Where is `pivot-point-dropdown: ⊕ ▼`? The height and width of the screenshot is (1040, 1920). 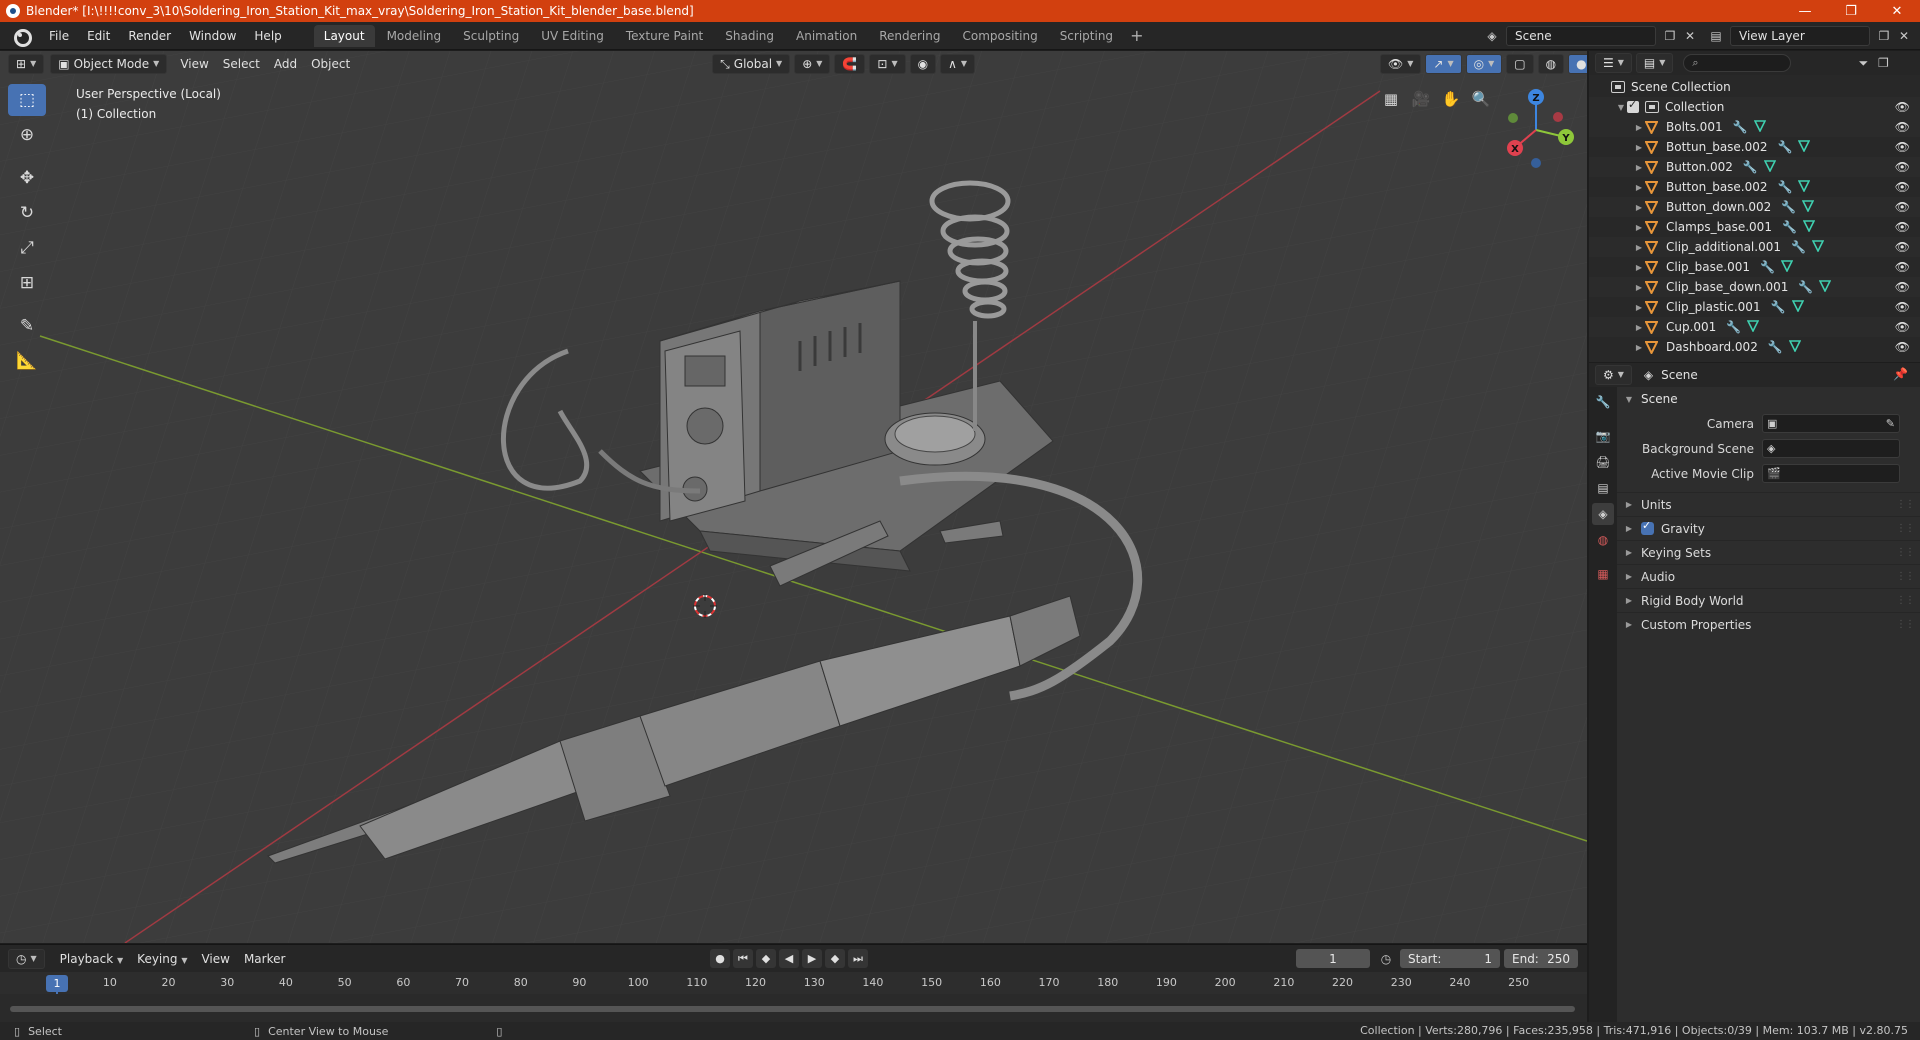 pivot-point-dropdown: ⊕ ▼ is located at coordinates (812, 64).